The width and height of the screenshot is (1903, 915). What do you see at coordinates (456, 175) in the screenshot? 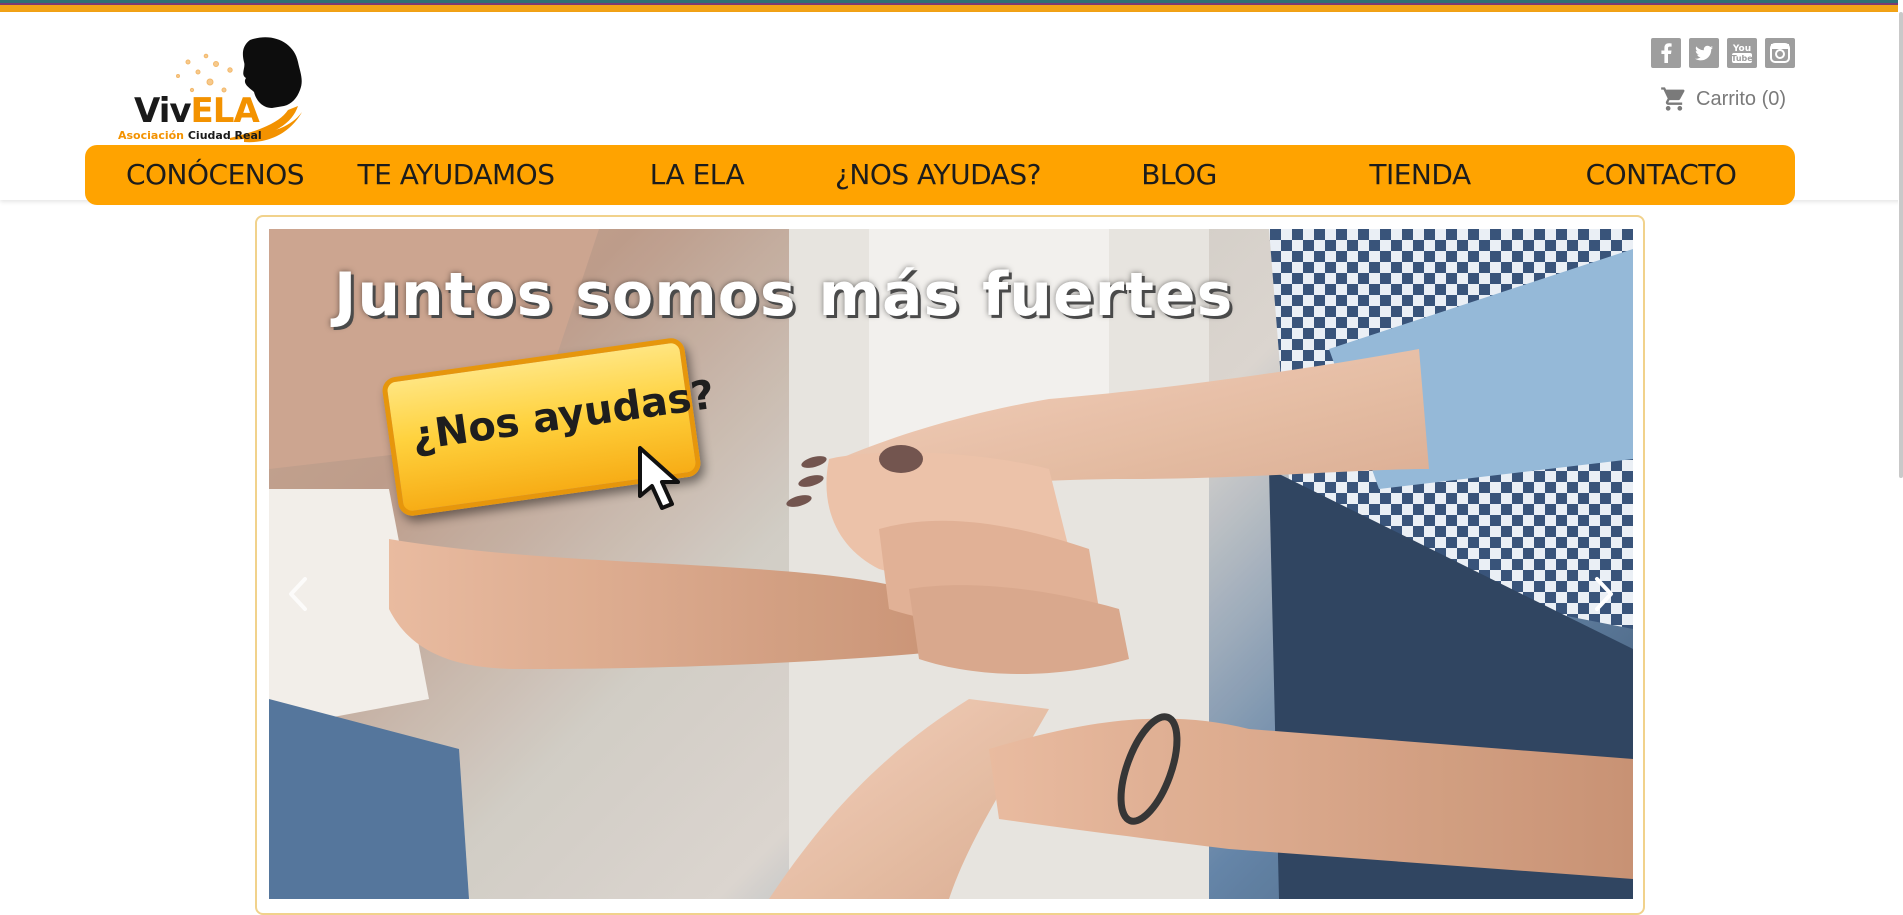
I see `nav-item-te-ayudamos: TE AYUDAMOS` at bounding box center [456, 175].